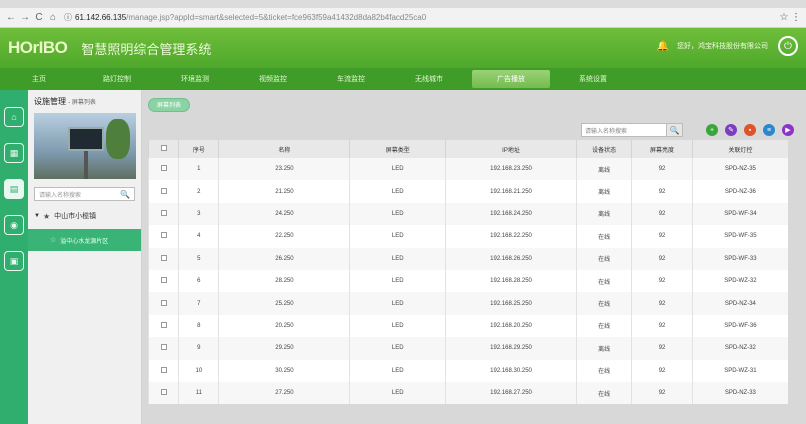 Image resolution: width=806 pixels, height=424 pixels. I want to click on table-row: 5 26.250 LED 192.168.26.250 在线 92 SPD-WF-33, so click(467, 258).